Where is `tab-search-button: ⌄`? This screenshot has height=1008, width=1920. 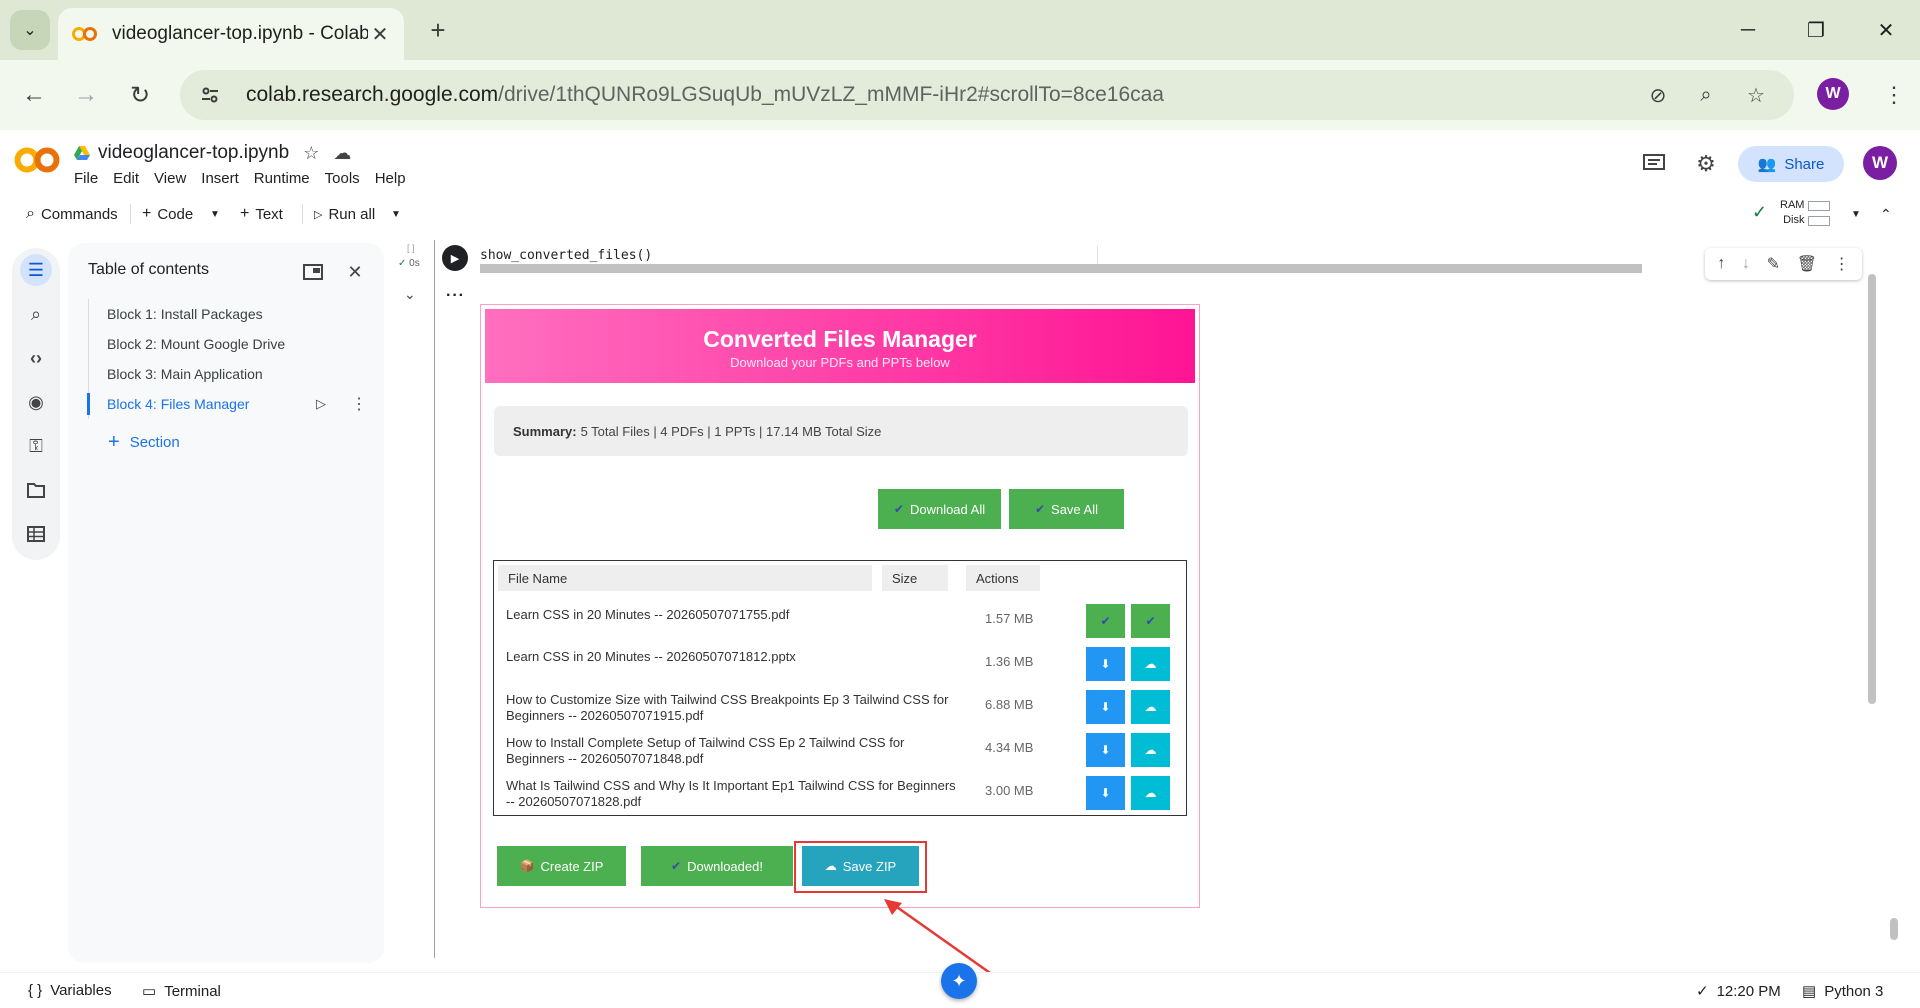 tab-search-button: ⌄ is located at coordinates (30, 30).